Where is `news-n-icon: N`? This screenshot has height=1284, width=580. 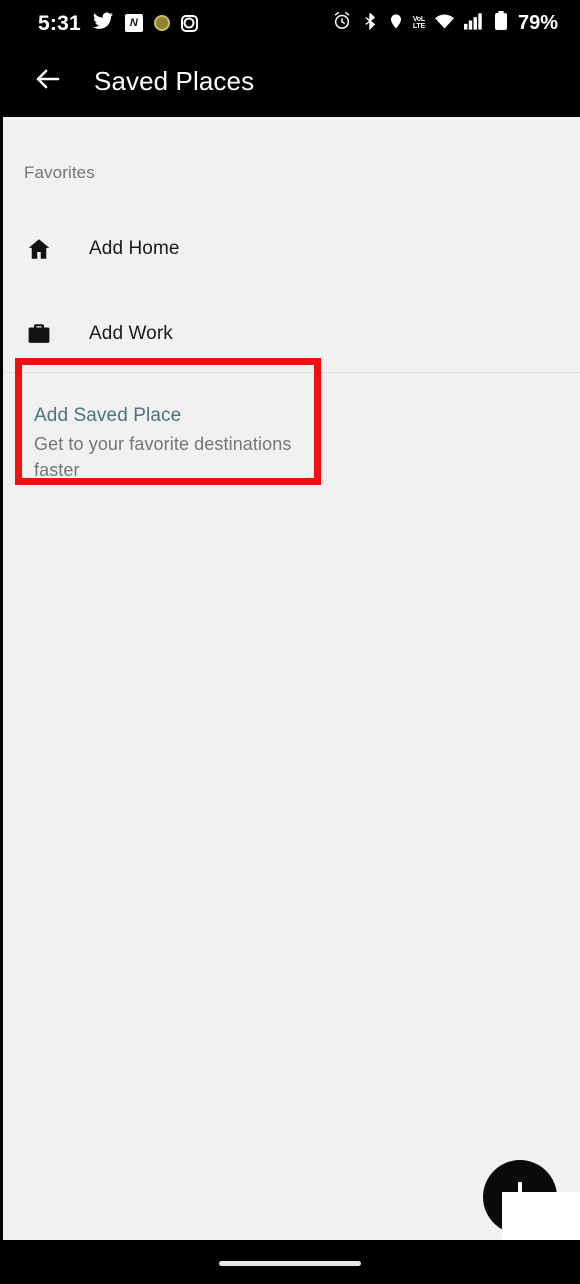
news-n-icon: N is located at coordinates (133, 23).